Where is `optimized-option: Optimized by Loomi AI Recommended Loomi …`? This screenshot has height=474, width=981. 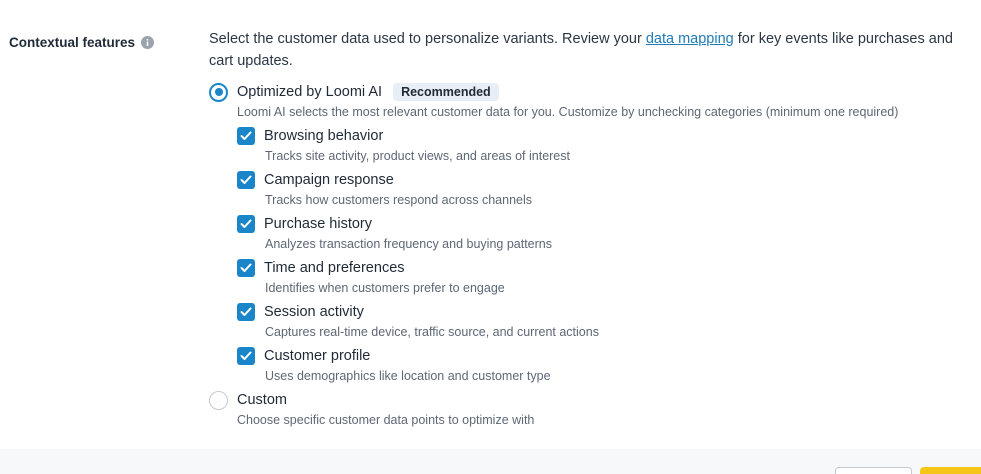
optimized-option: Optimized by Loomi AI Recommended Loomi … is located at coordinates (553, 101).